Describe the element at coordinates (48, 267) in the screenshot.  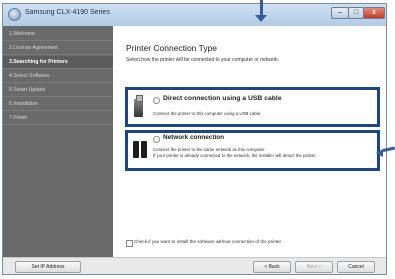
I see `set-ip-address-button: Set IP Address` at that location.